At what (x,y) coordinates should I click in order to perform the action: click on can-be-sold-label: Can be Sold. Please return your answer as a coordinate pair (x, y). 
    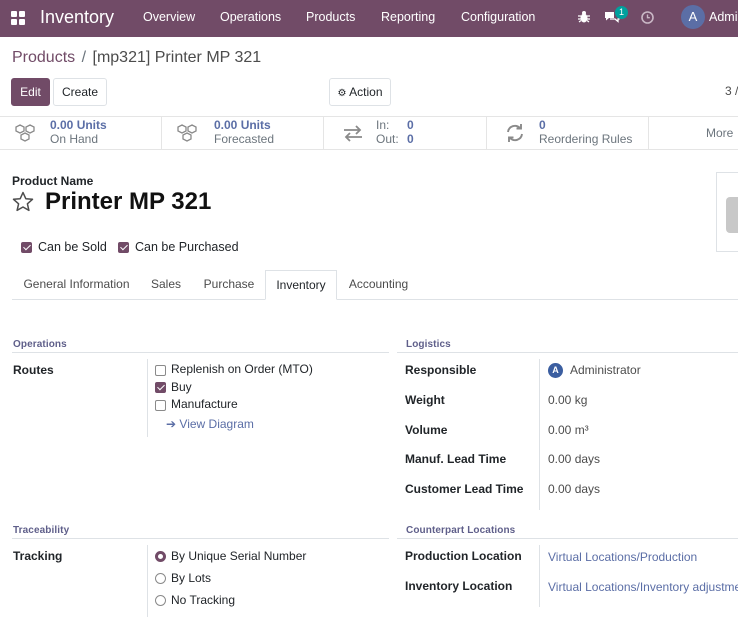
    Looking at the image, I should click on (72, 247).